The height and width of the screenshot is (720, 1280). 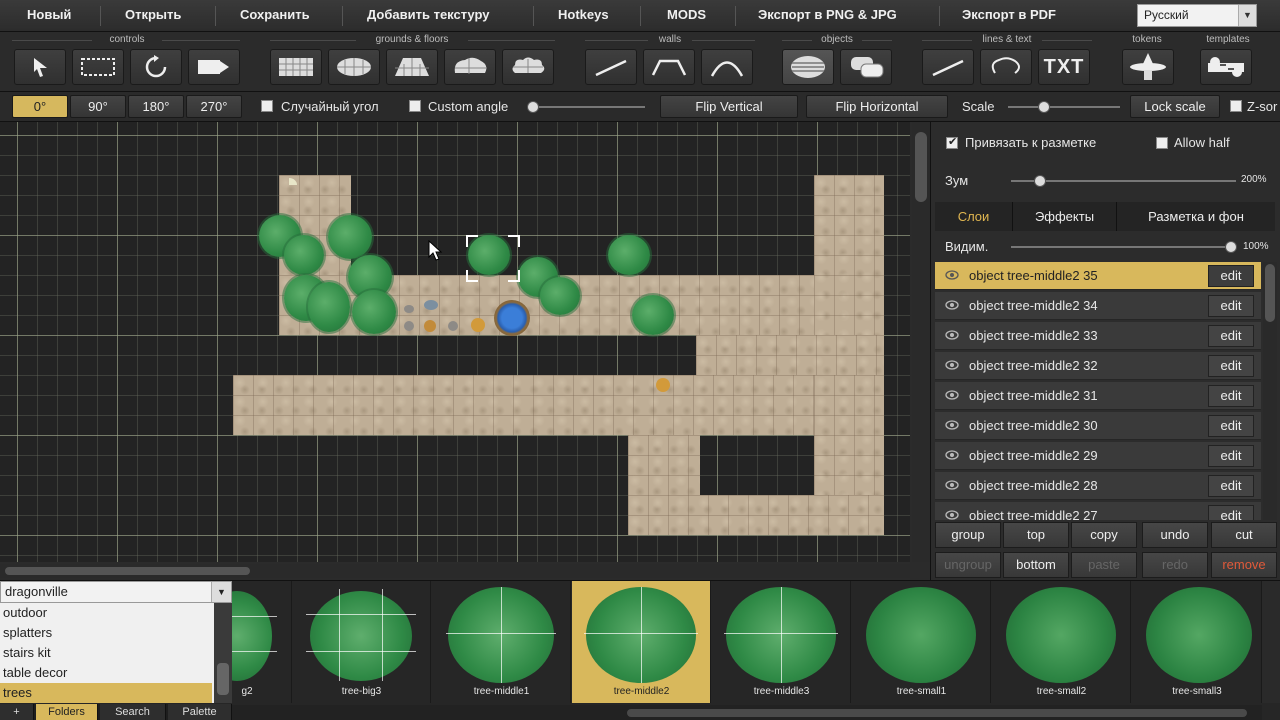 What do you see at coordinates (415, 106) in the screenshot?
I see `custom-angle-checkbox` at bounding box center [415, 106].